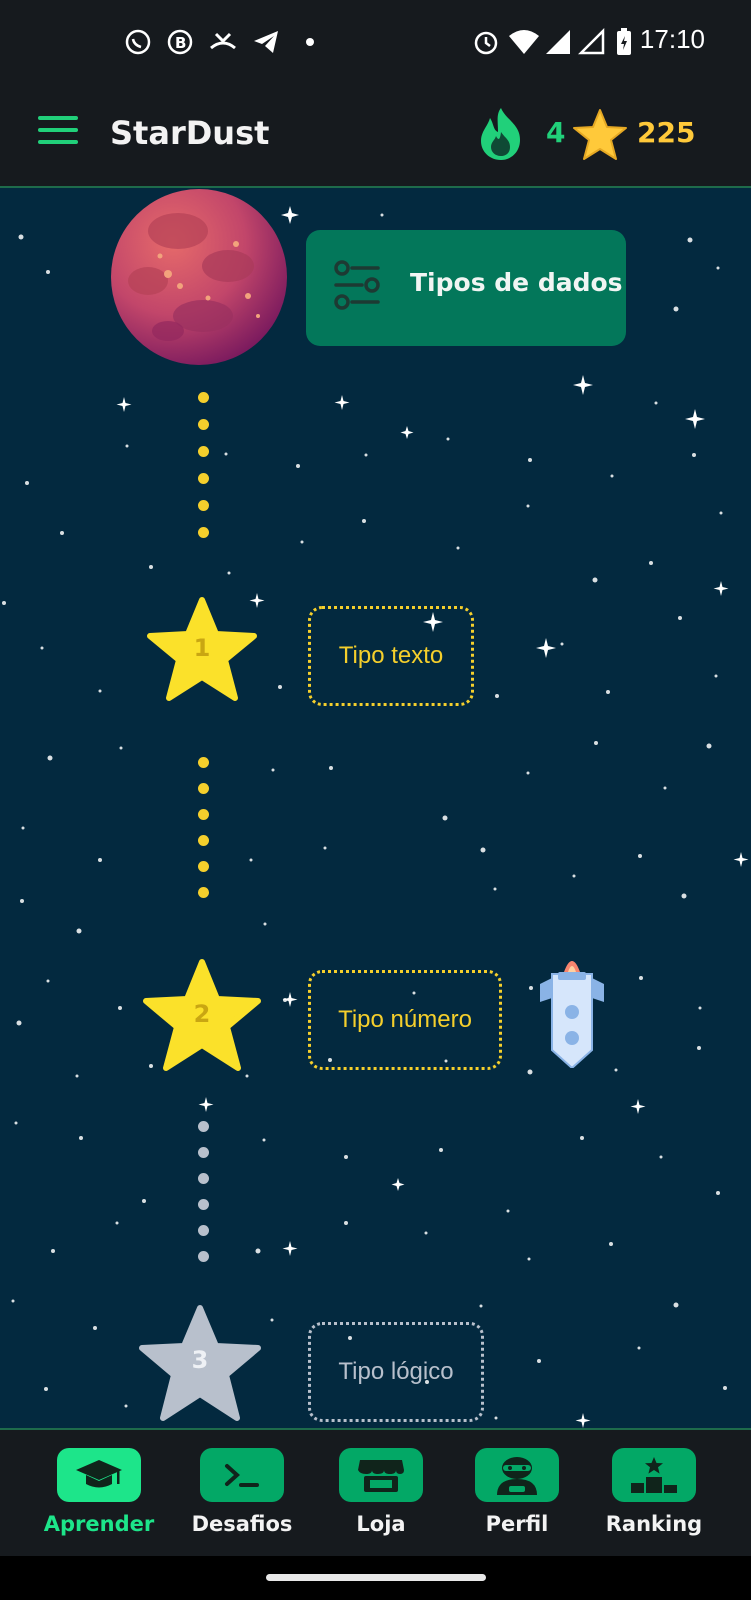  What do you see at coordinates (310, 42) in the screenshot?
I see `notification-dot-icon` at bounding box center [310, 42].